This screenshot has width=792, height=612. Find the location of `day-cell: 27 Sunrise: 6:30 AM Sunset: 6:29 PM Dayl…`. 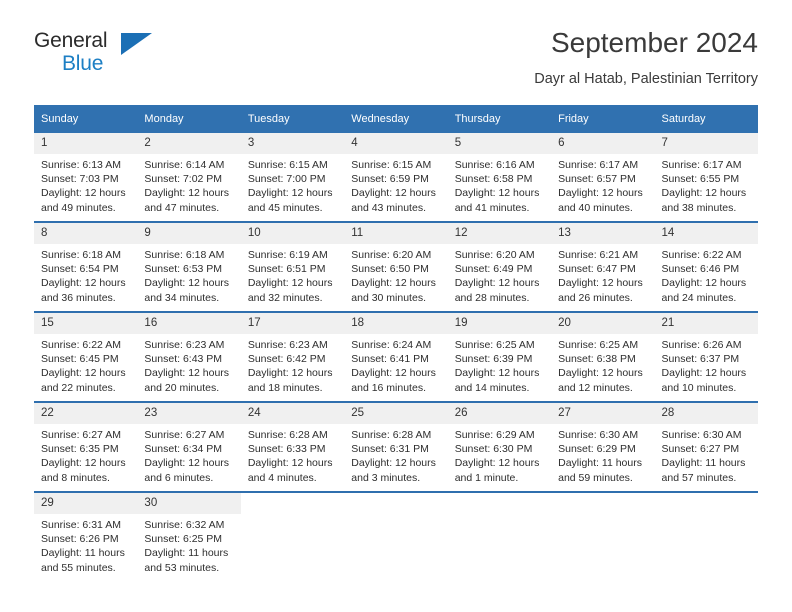

day-cell: 27 Sunrise: 6:30 AM Sunset: 6:29 PM Dayl… is located at coordinates (603, 446).